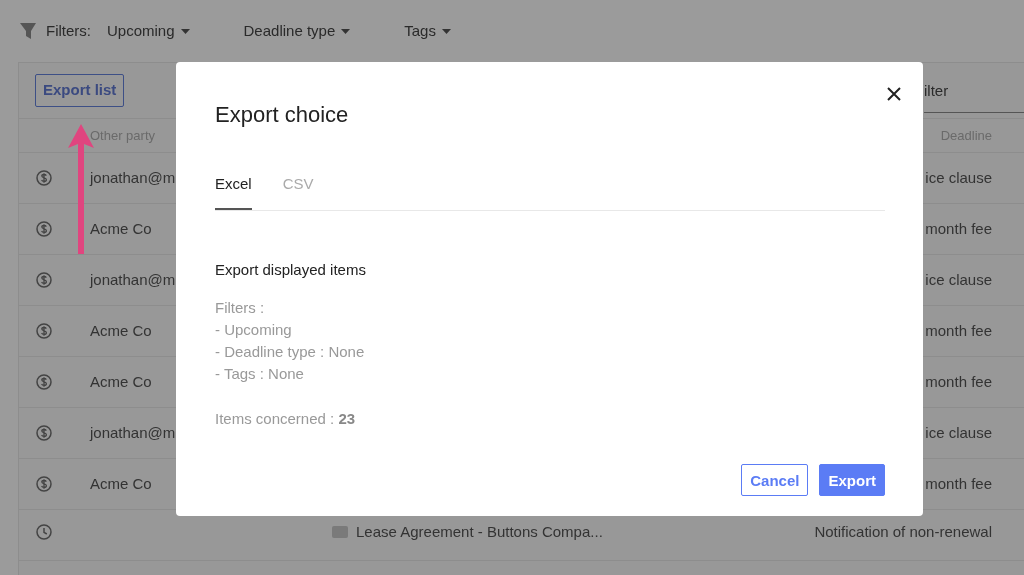 The image size is (1024, 575). Describe the element at coordinates (28, 31) in the screenshot. I see `filter-icon` at that location.